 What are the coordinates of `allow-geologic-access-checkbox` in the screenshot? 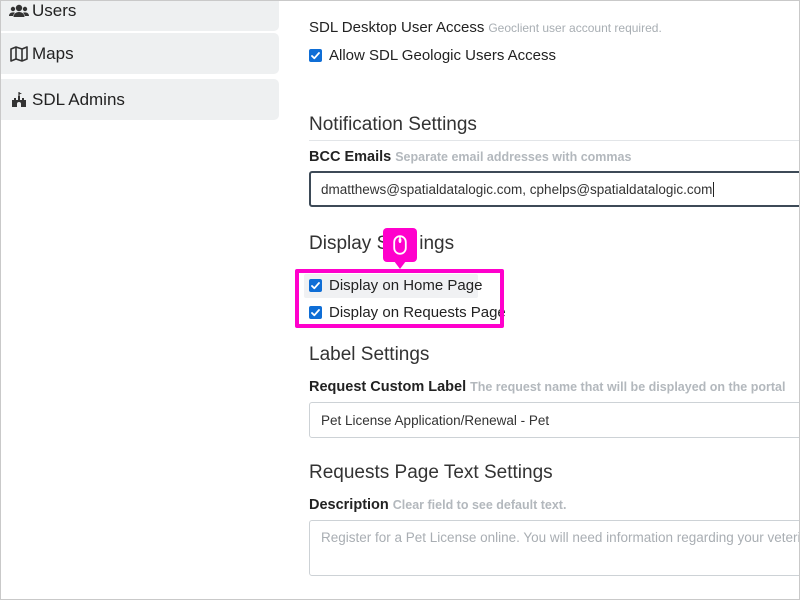 It's located at (315, 55).